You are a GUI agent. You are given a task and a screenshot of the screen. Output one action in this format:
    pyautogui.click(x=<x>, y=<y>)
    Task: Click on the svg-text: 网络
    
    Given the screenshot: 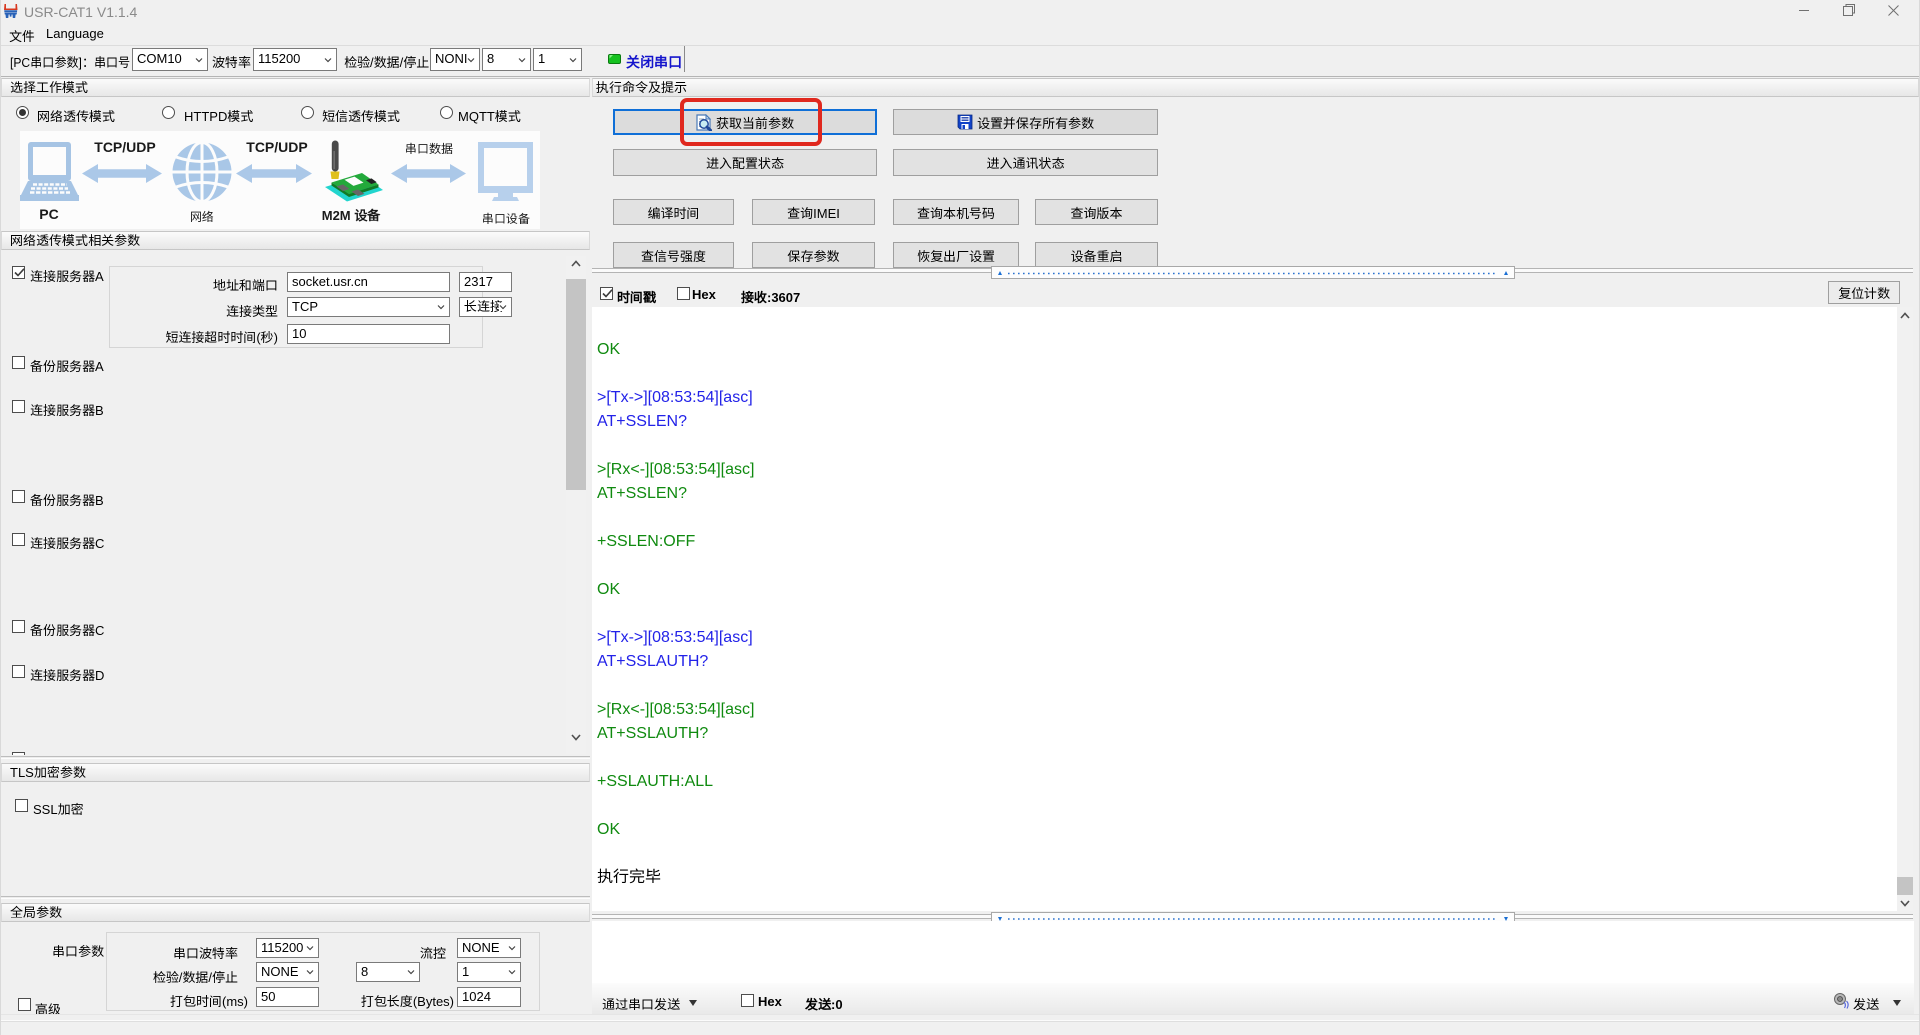 What is the action you would take?
    pyautogui.click(x=202, y=216)
    